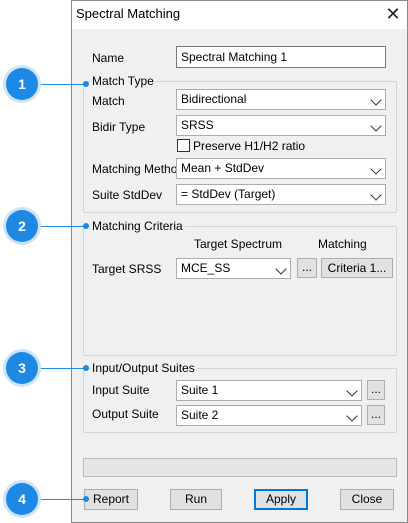 This screenshot has width=408, height=523. I want to click on callout-3-leader, so click(62, 368).